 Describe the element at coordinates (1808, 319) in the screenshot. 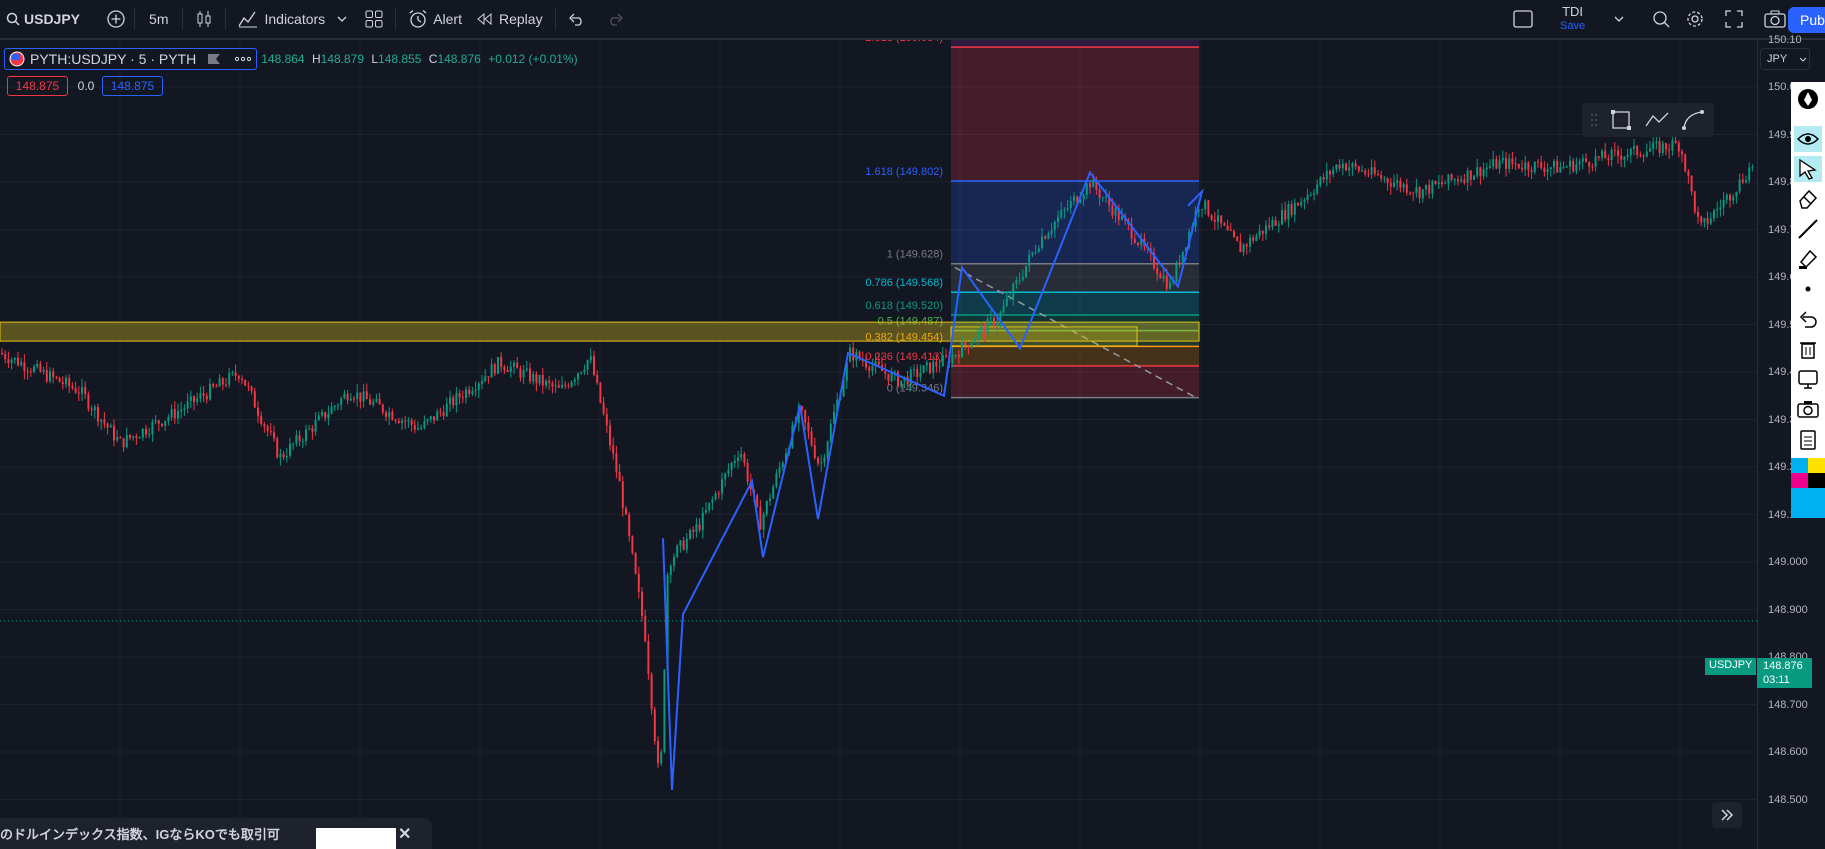

I see `undo-draw-tool` at that location.